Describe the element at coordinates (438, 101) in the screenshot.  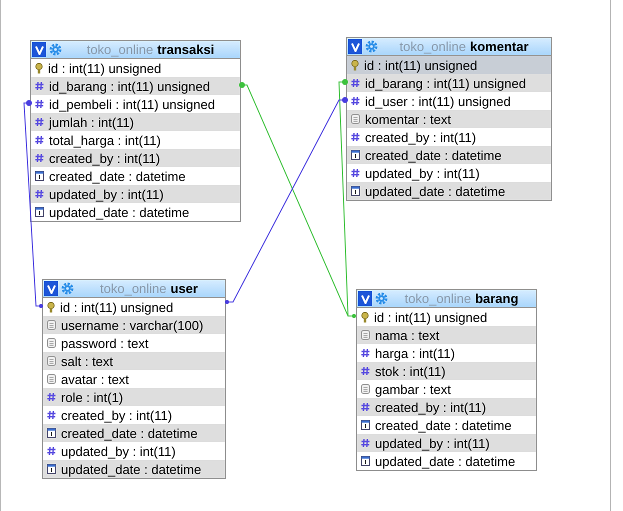
I see `field-label: id_user : int(11) unsigned` at that location.